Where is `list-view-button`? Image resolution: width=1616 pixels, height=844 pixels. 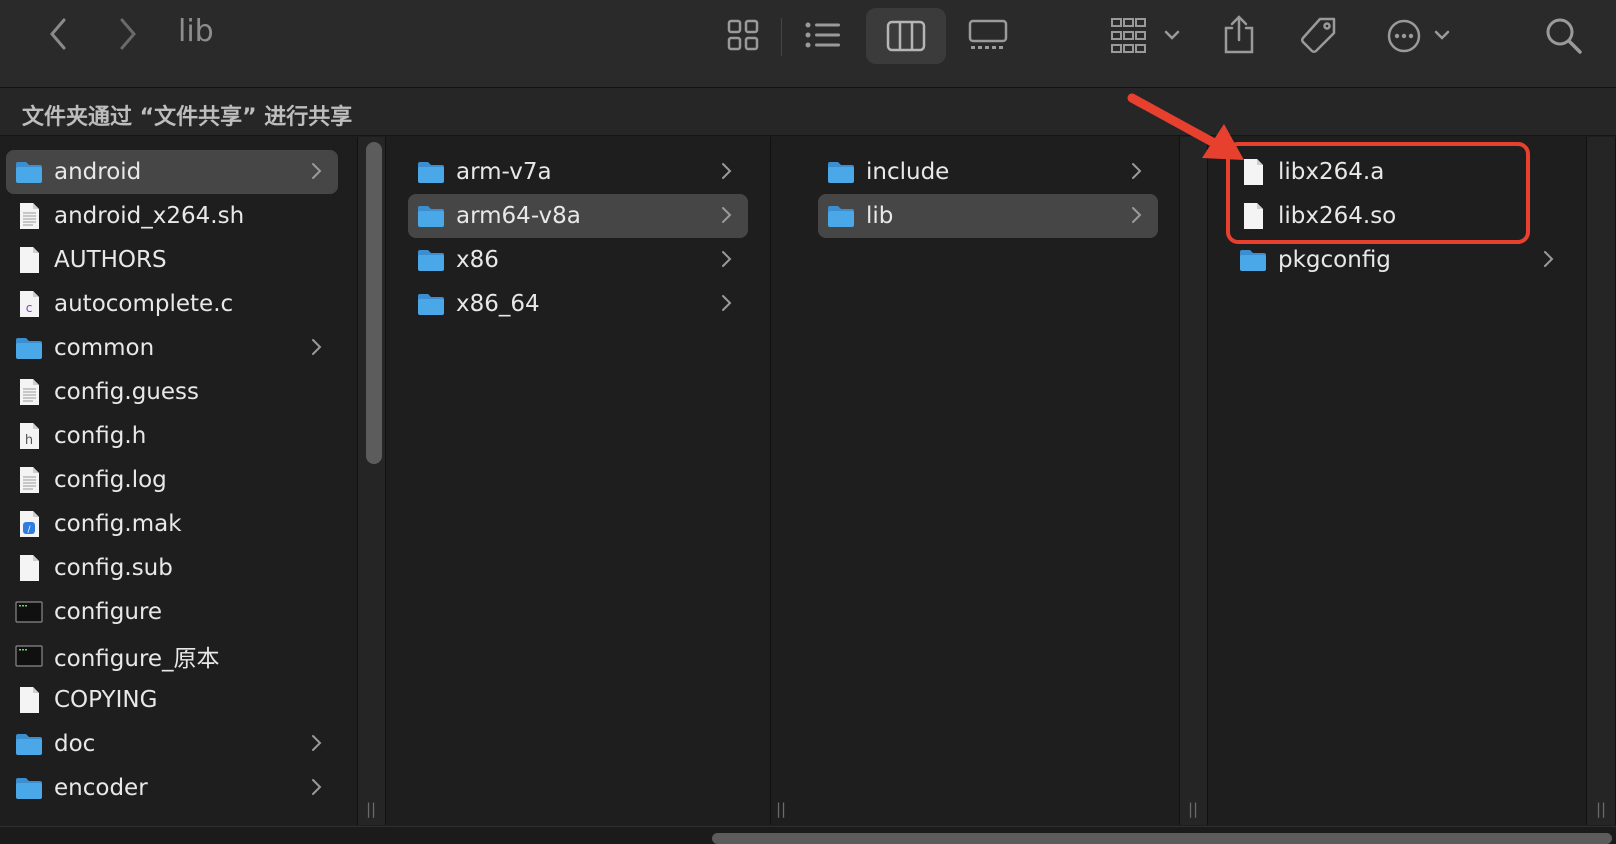
list-view-button is located at coordinates (823, 37).